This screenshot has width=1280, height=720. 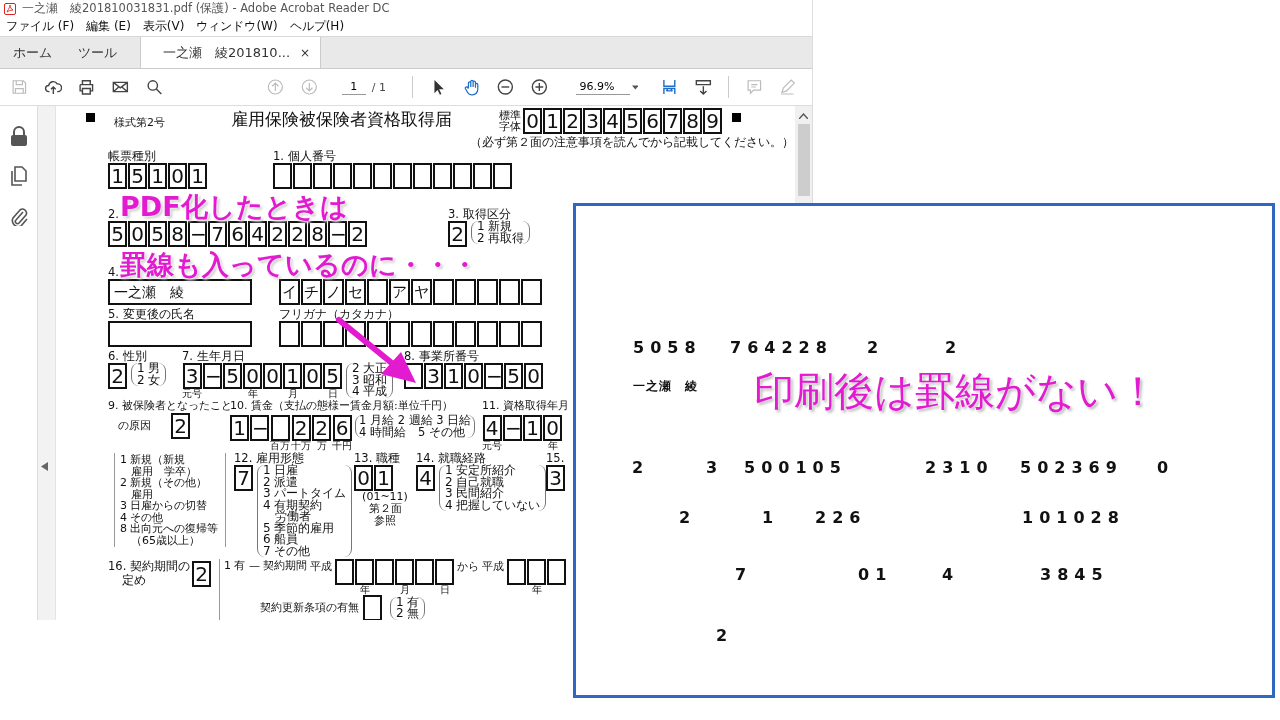 I want to click on entry-box: 3, so click(x=192, y=376).